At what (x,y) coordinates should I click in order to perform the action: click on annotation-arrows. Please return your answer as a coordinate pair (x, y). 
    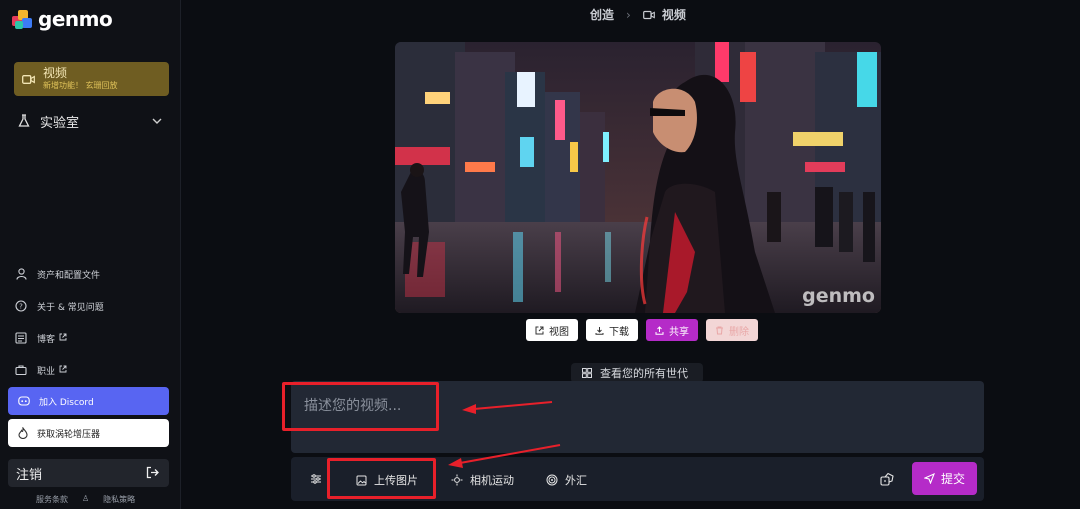
    Looking at the image, I should click on (504, 434).